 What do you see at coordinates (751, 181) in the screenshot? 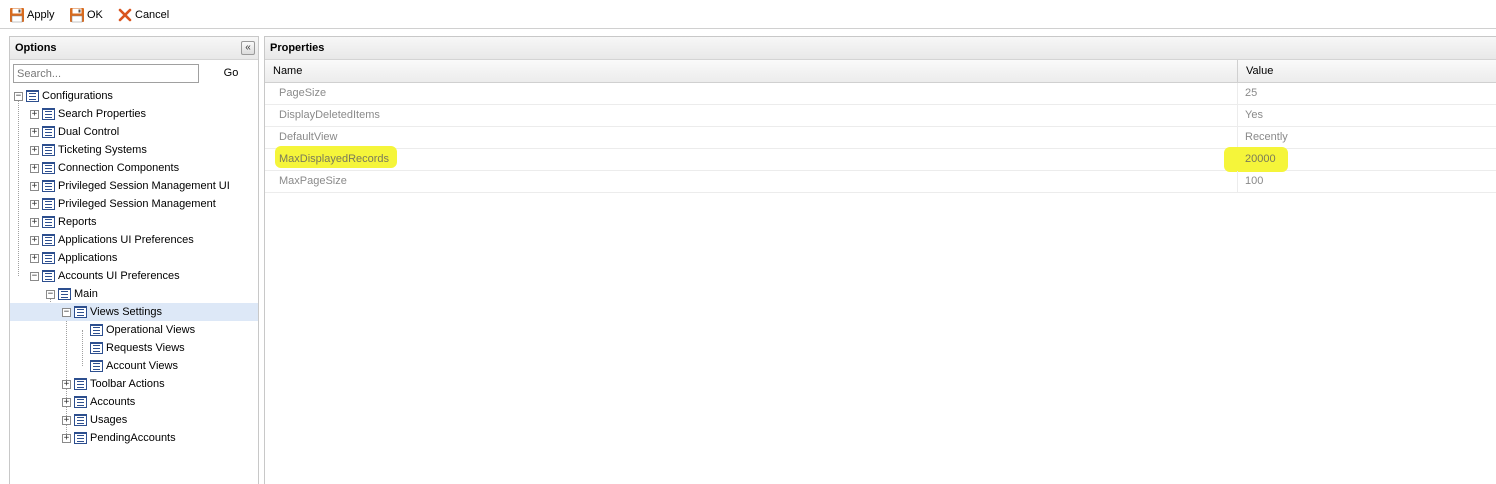
I see `property-name-cell: MaxPageSize` at bounding box center [751, 181].